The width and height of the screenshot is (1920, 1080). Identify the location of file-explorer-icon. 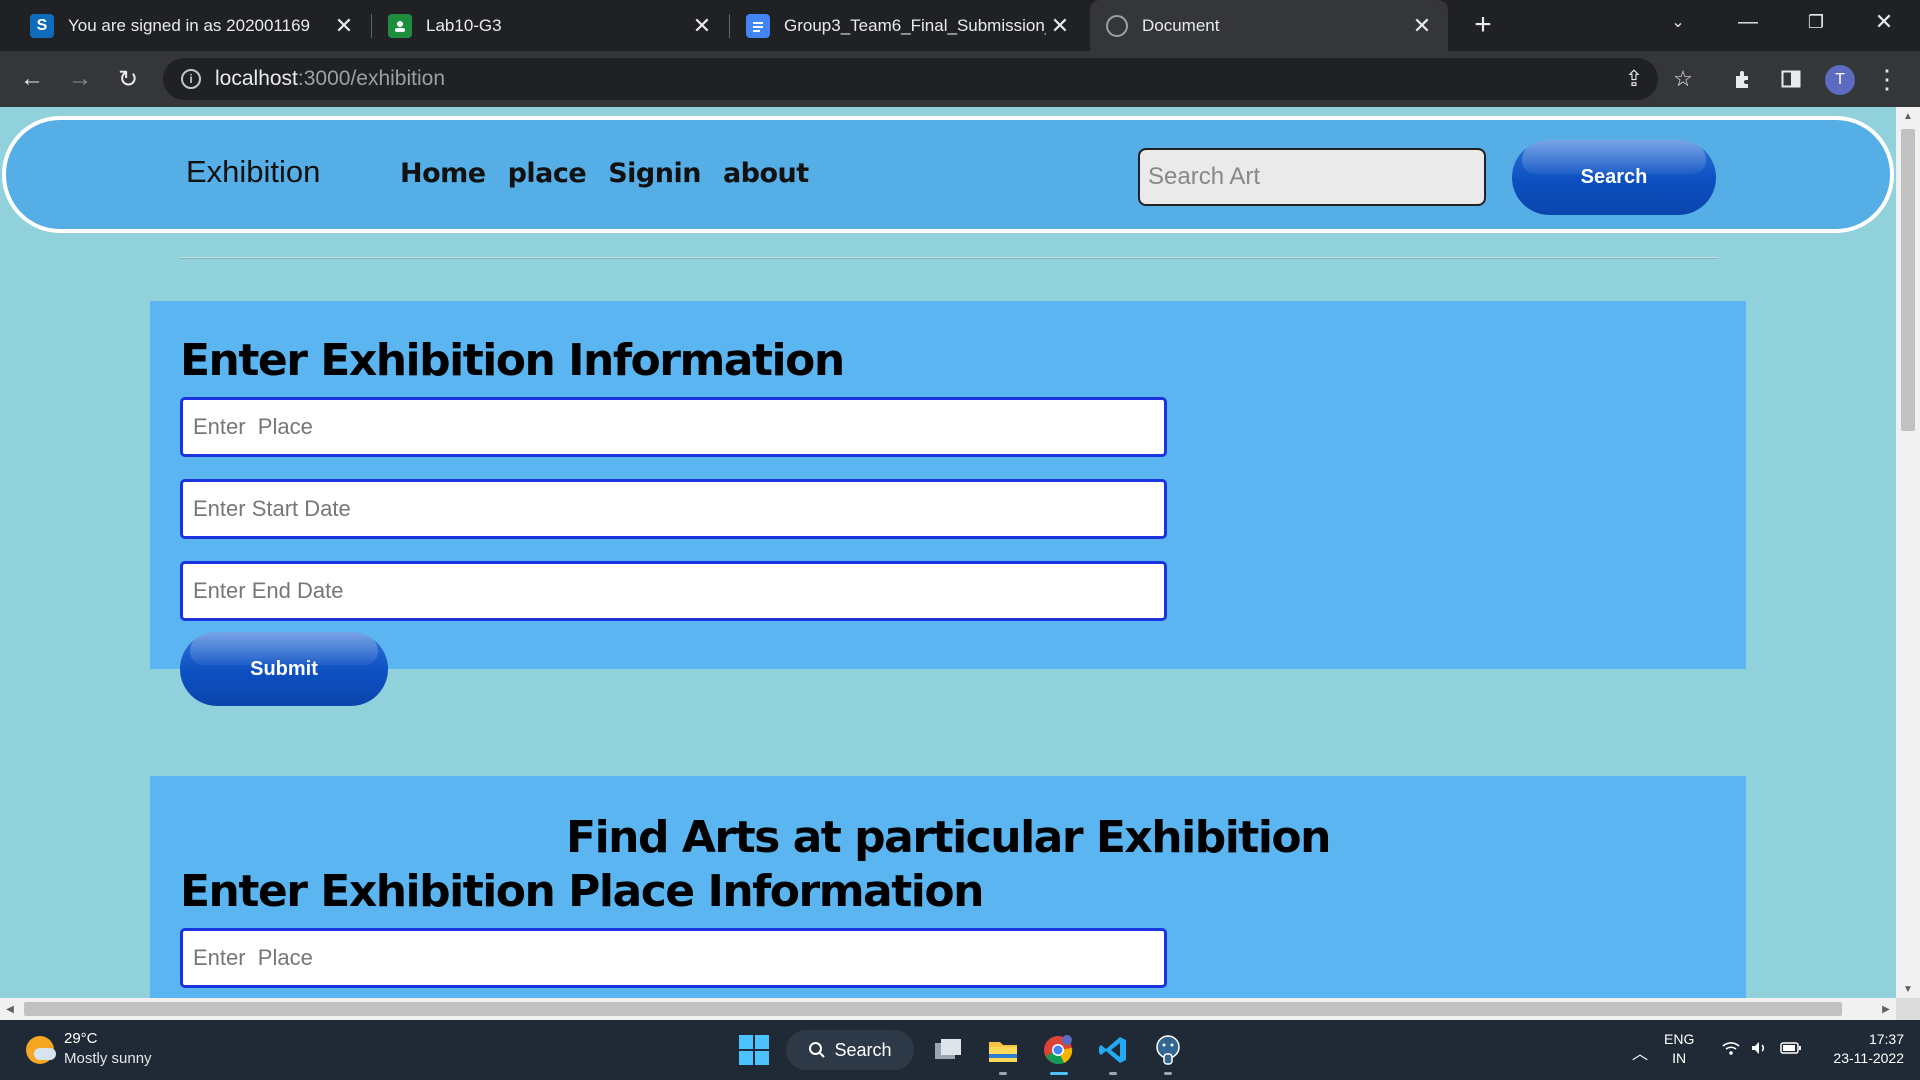
(1003, 1050).